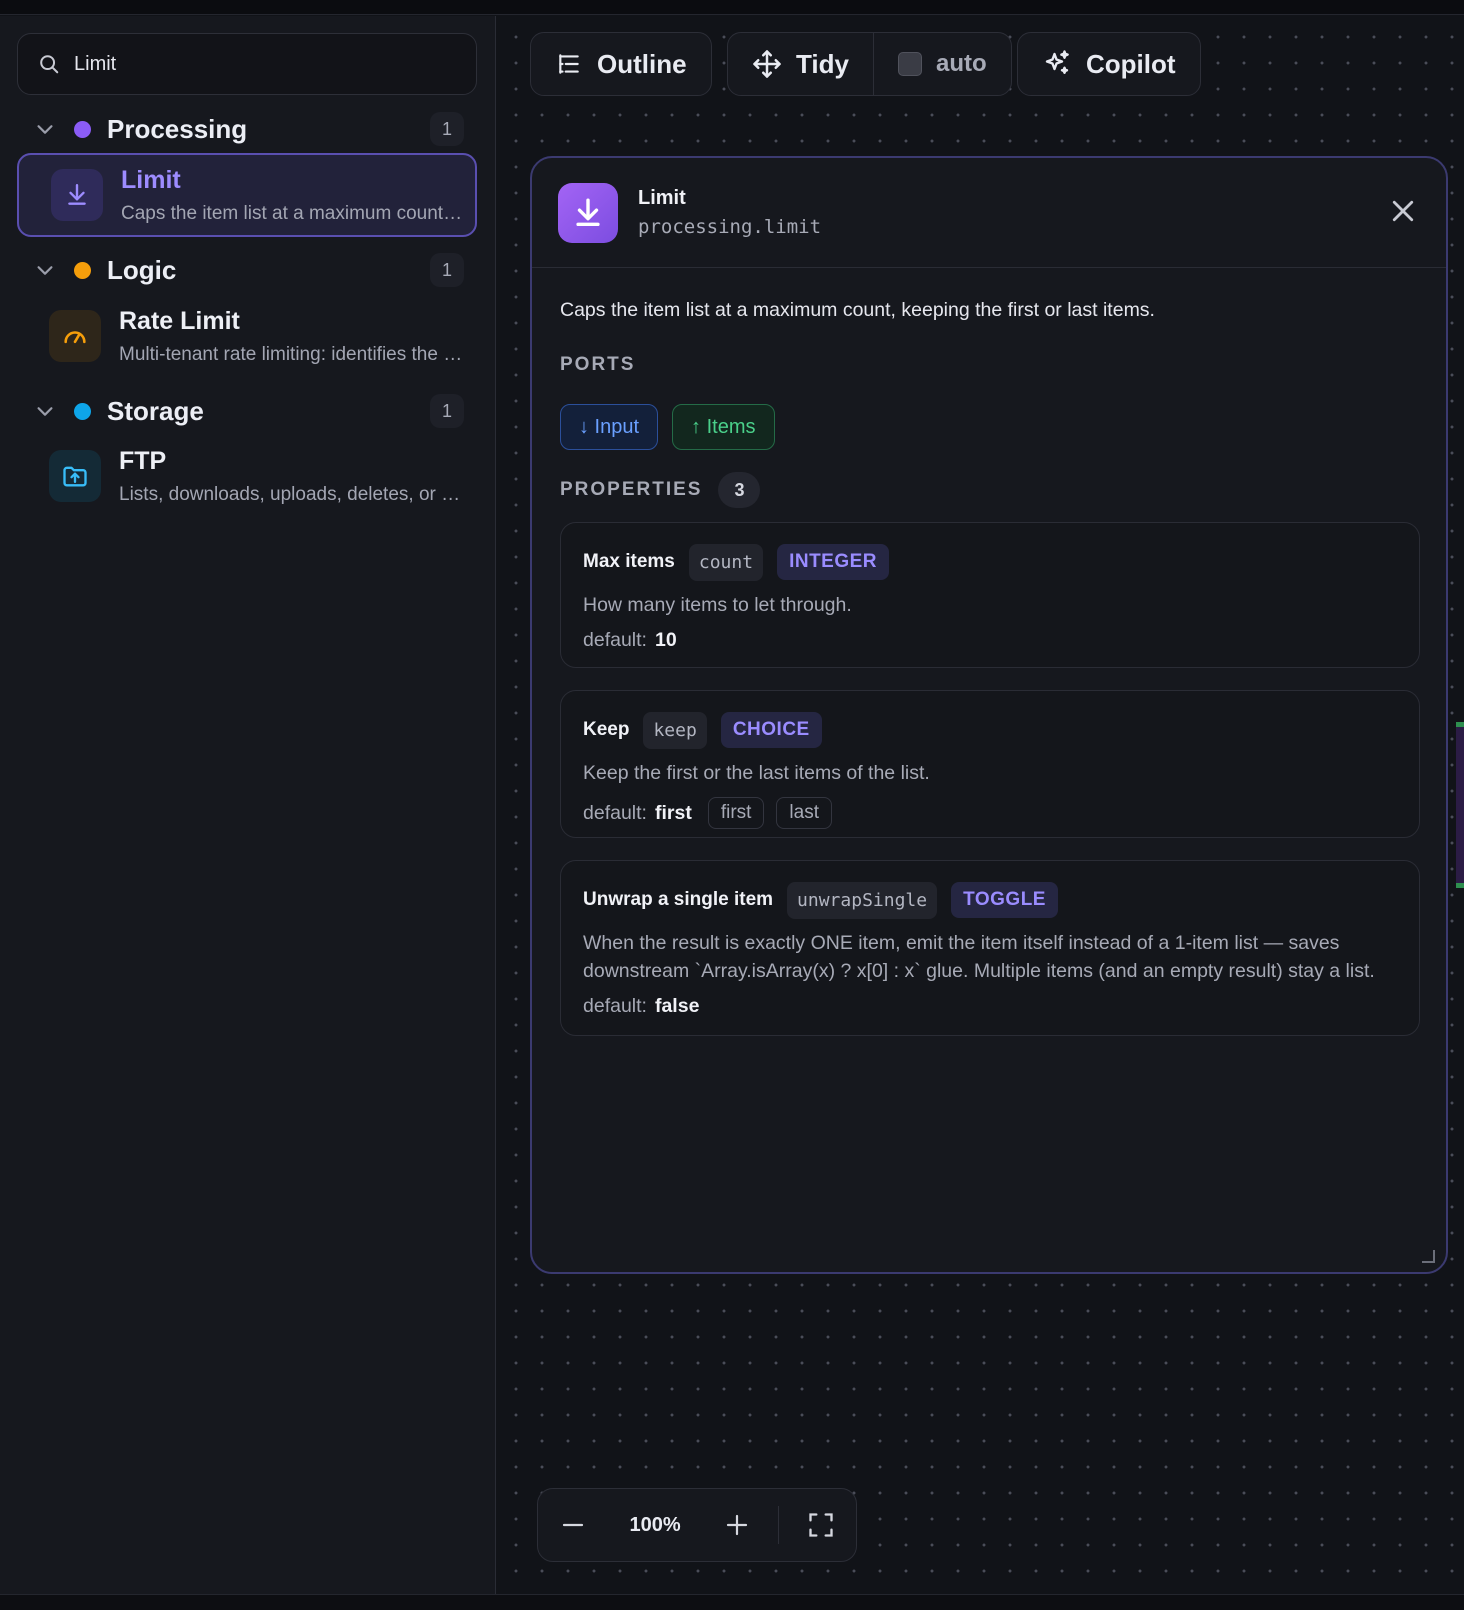 This screenshot has height=1610, width=1464. I want to click on resize-handle-icon, so click(1428, 1256).